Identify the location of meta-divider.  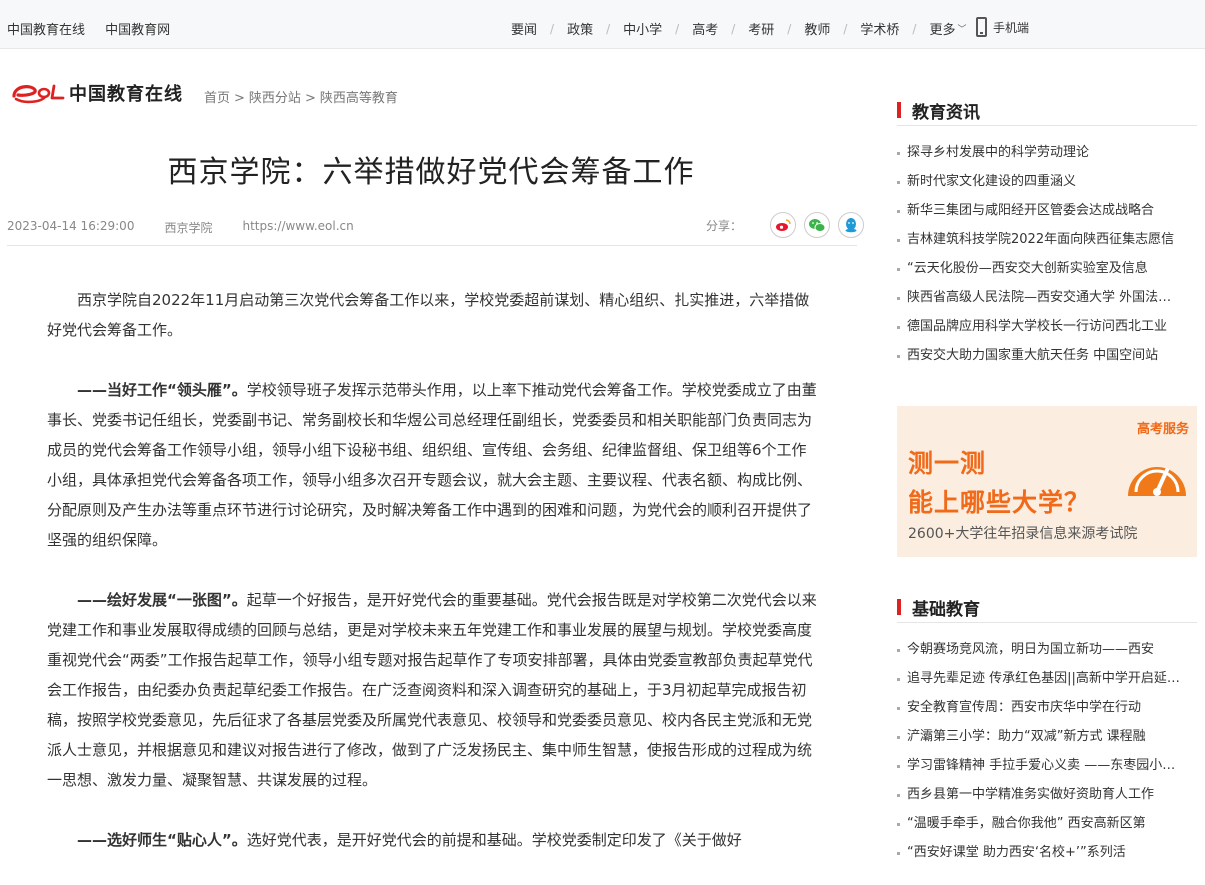
(432, 245).